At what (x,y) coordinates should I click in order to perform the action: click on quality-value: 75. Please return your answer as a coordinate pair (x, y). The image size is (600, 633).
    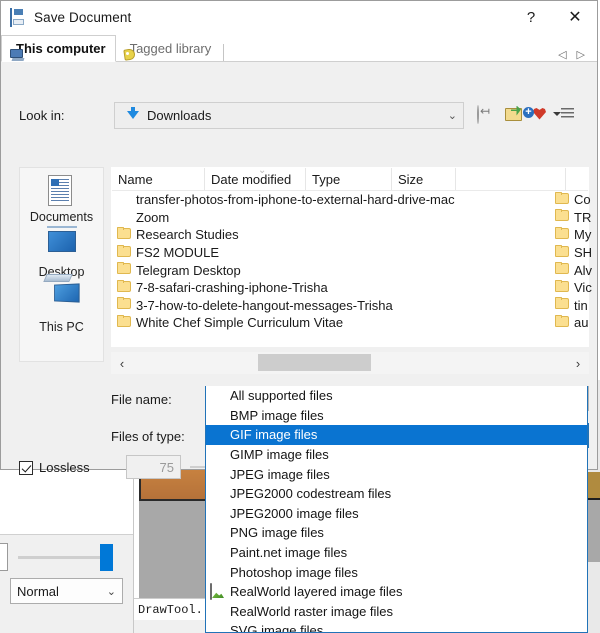
    Looking at the image, I should click on (166, 467).